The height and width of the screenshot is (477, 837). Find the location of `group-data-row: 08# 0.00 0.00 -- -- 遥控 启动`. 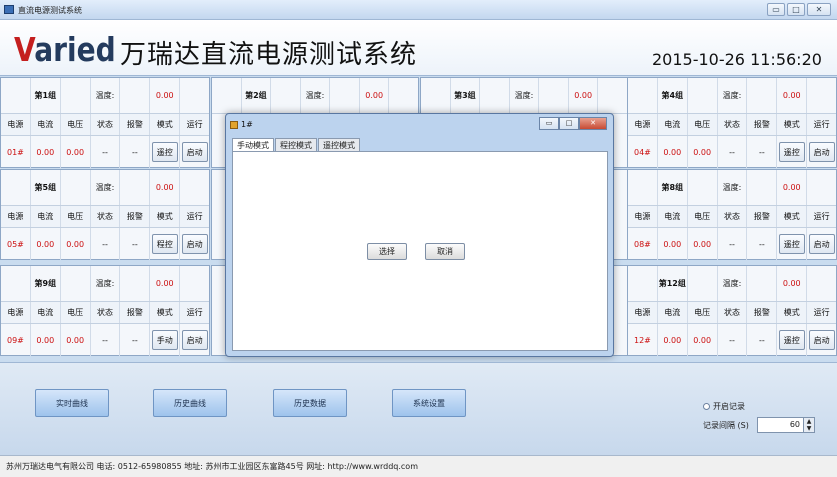

group-data-row: 08# 0.00 0.00 -- -- 遥控 启动 is located at coordinates (732, 244).